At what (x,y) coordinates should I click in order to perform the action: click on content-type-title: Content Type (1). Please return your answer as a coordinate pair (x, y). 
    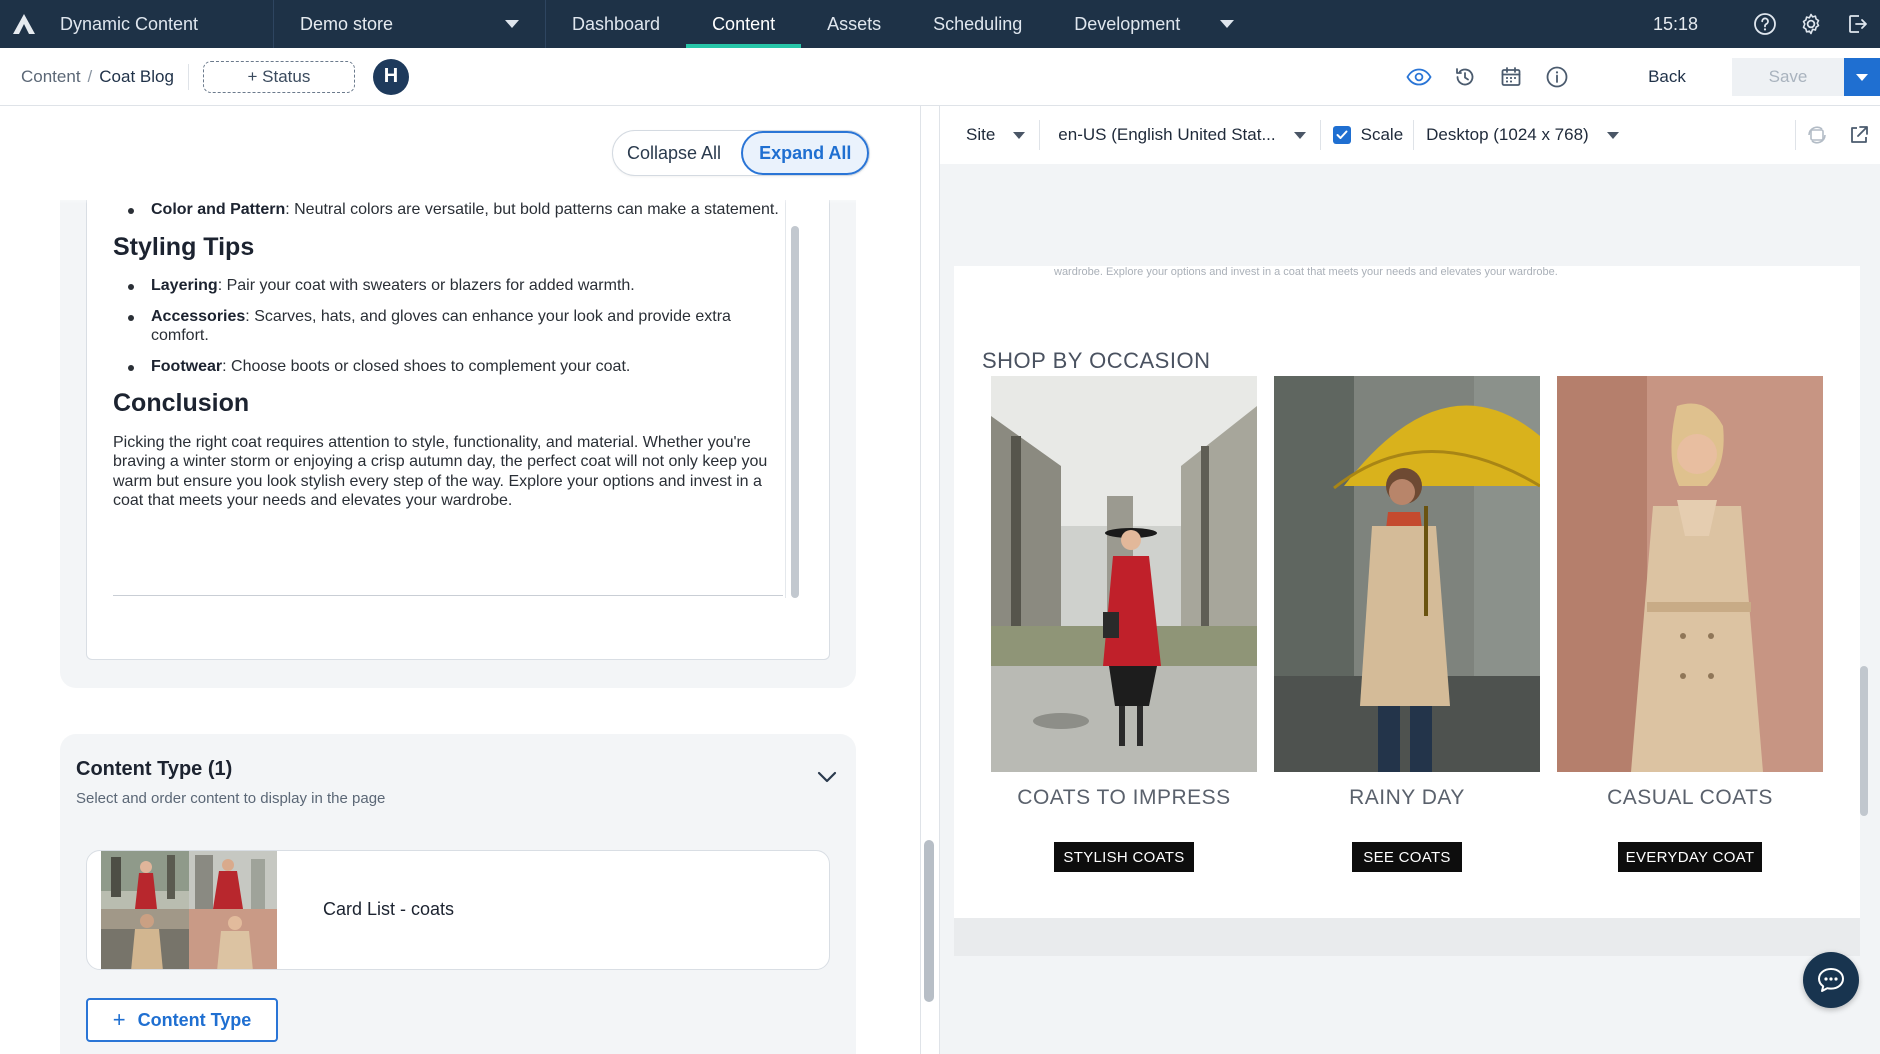
    Looking at the image, I should click on (154, 769).